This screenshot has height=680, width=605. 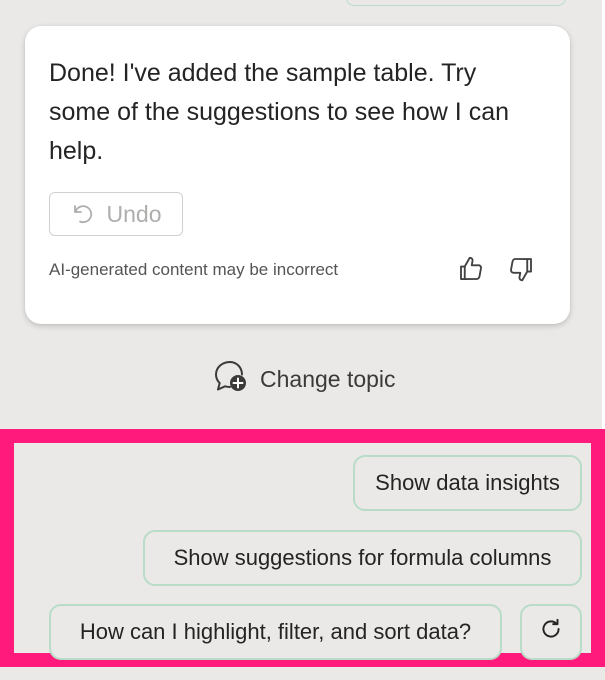 What do you see at coordinates (231, 379) in the screenshot?
I see `chat-bubble-add-icon` at bounding box center [231, 379].